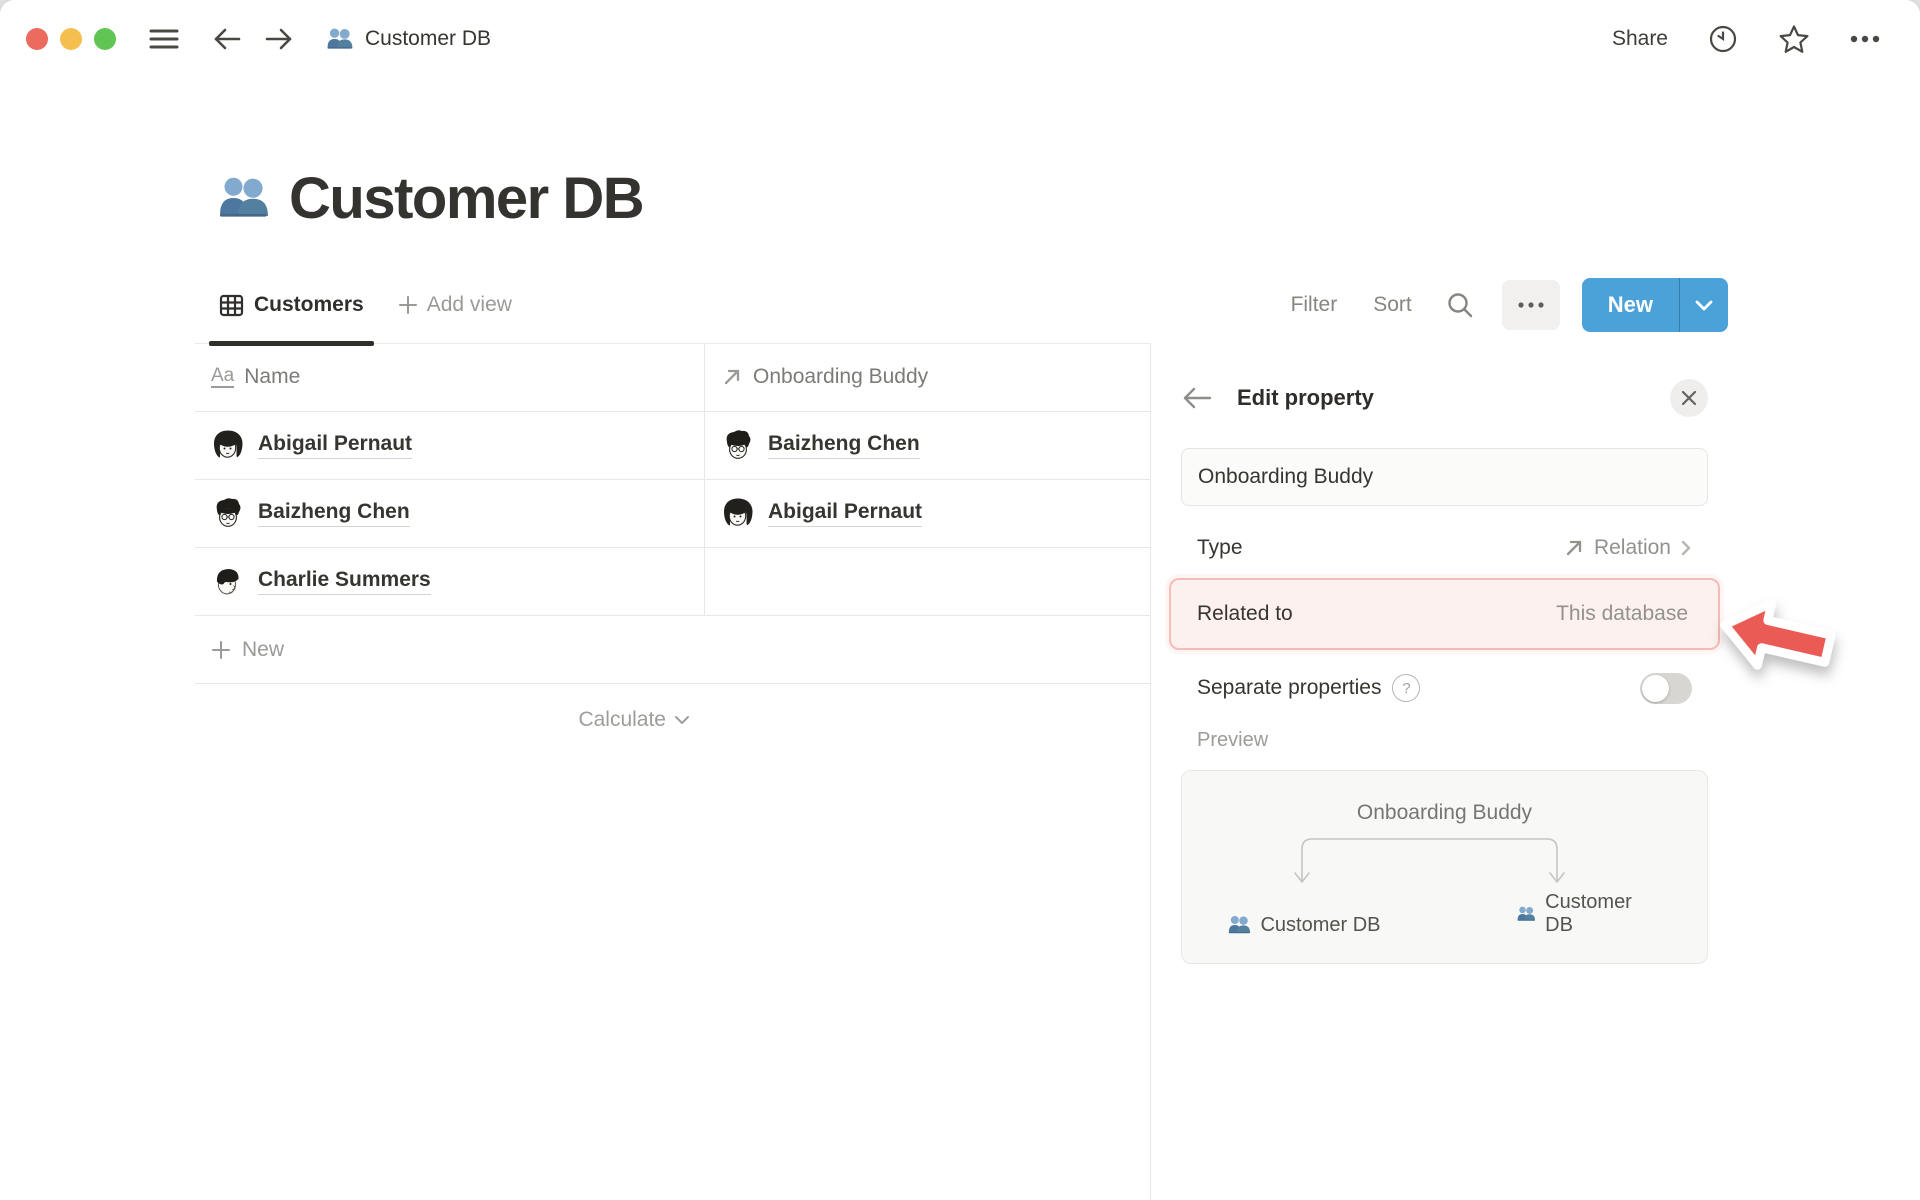  Describe the element at coordinates (105, 39) in the screenshot. I see `zoom-window-button` at that location.